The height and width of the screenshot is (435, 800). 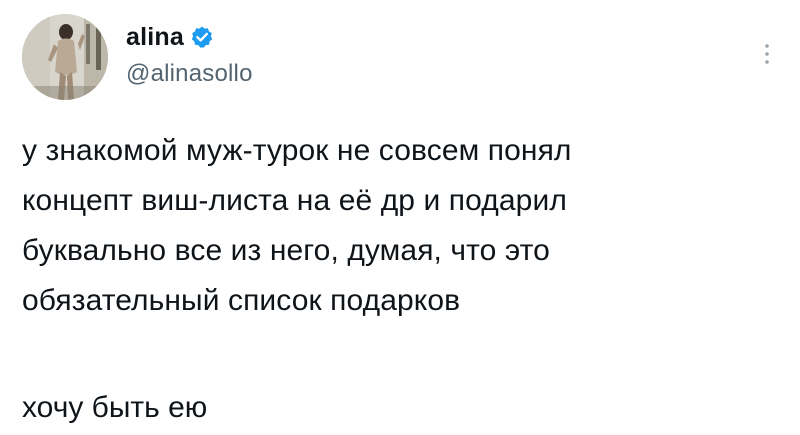 What do you see at coordinates (155, 37) in the screenshot?
I see `display-name: alina` at bounding box center [155, 37].